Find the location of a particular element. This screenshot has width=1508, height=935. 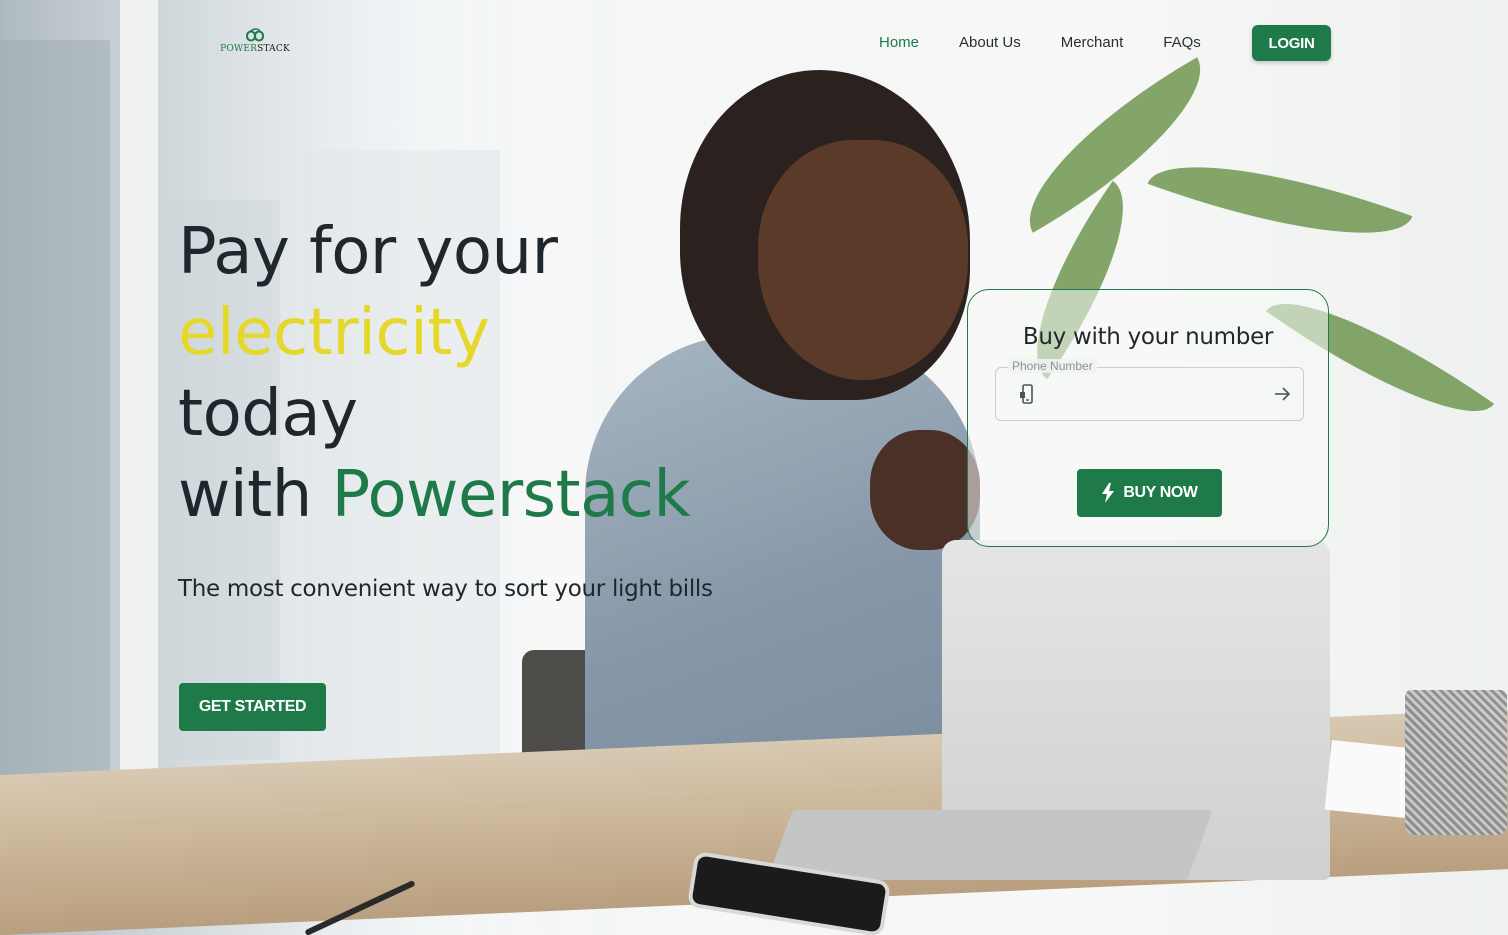

headline-brand: Powerstack is located at coordinates (511, 495).